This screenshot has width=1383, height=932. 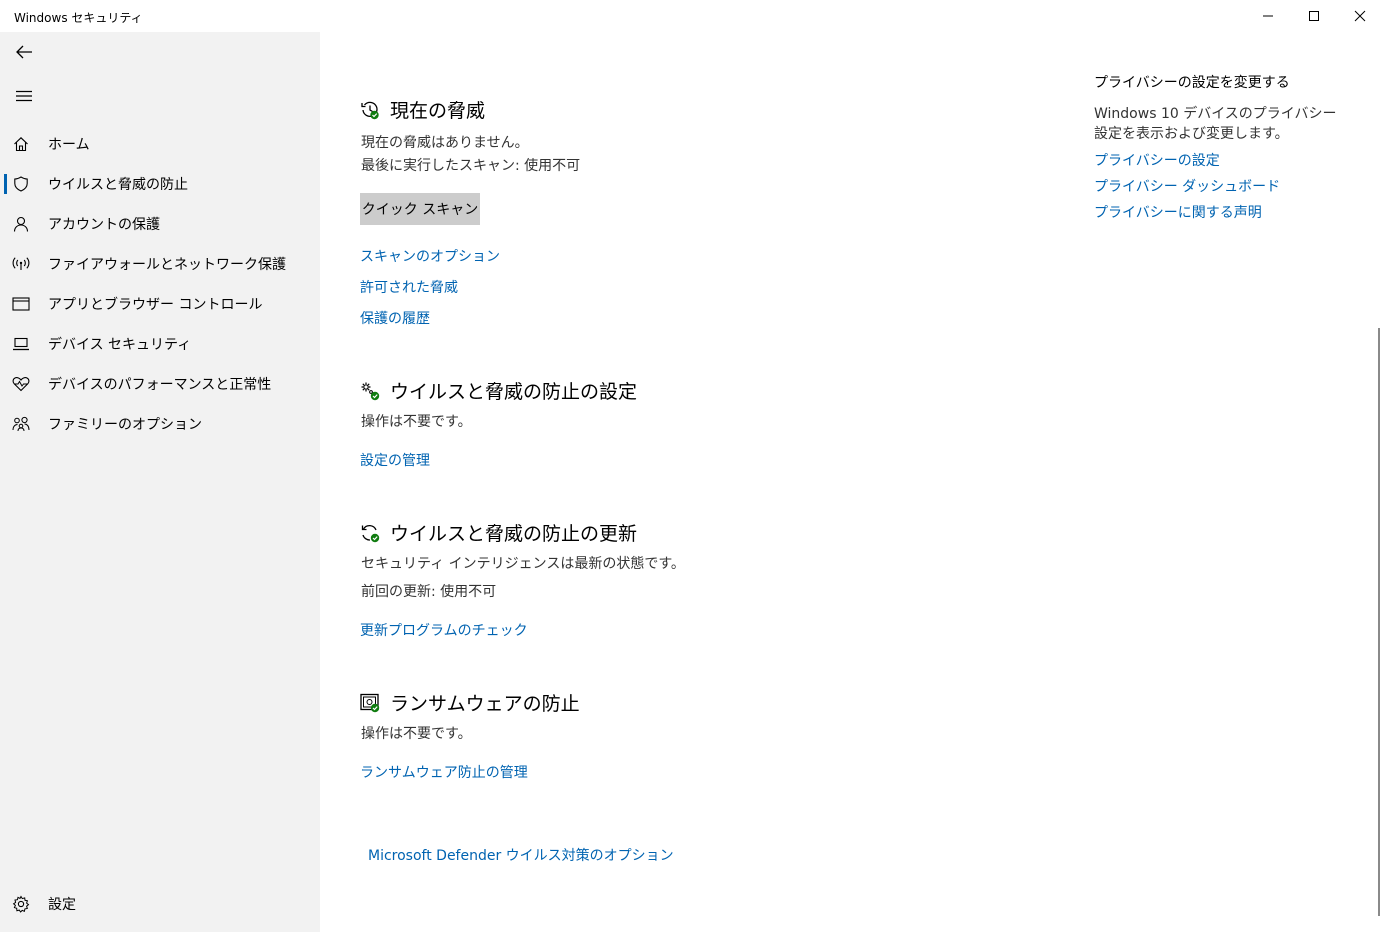 I want to click on current-threats-header: 現在の脅威, so click(x=422, y=109).